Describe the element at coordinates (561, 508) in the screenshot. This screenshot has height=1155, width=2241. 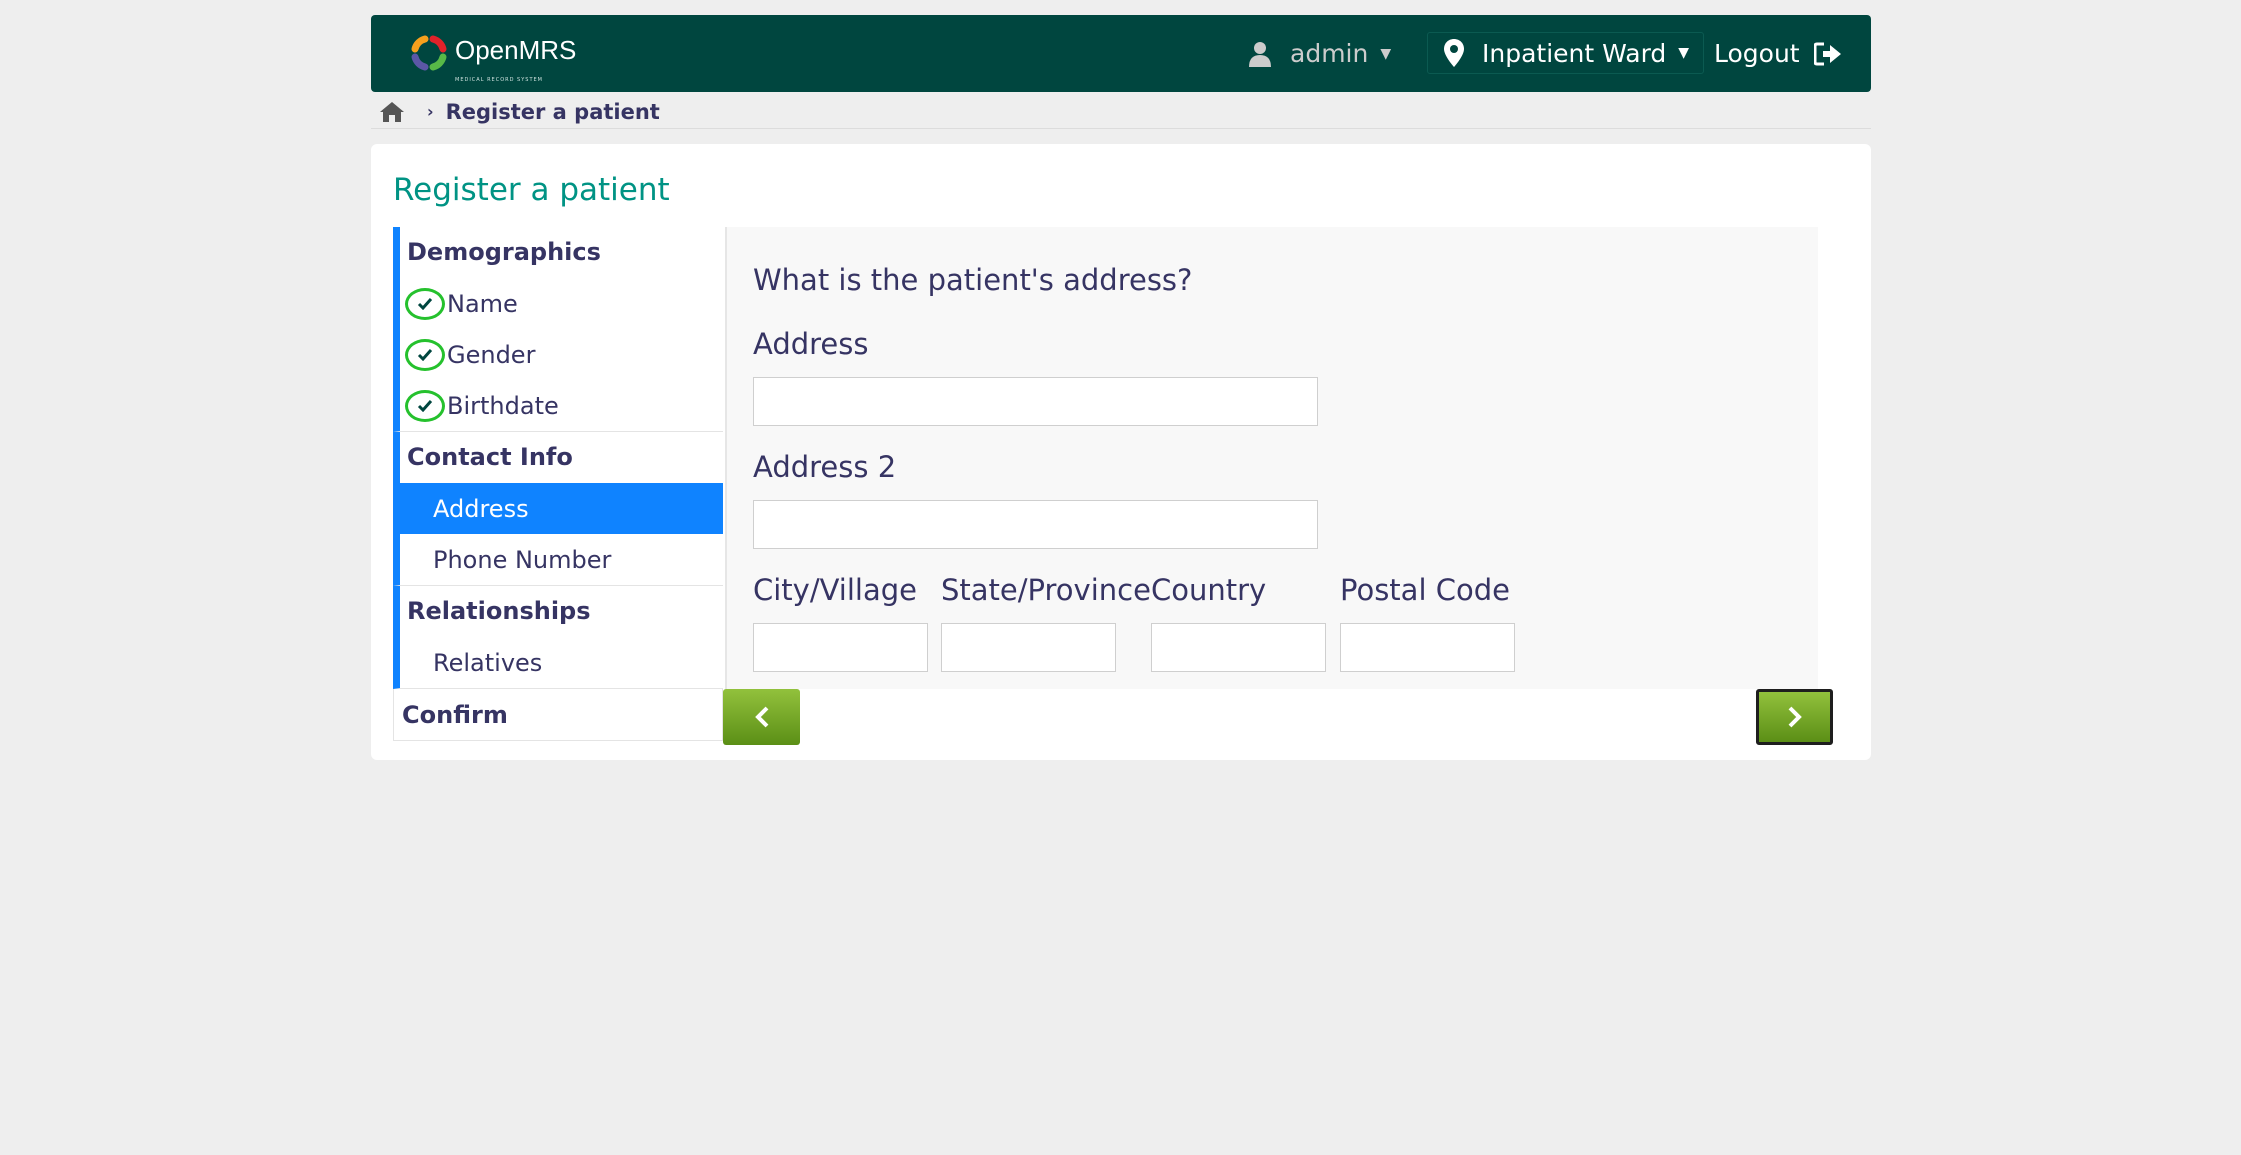
I see `nav-item-address: Address` at that location.